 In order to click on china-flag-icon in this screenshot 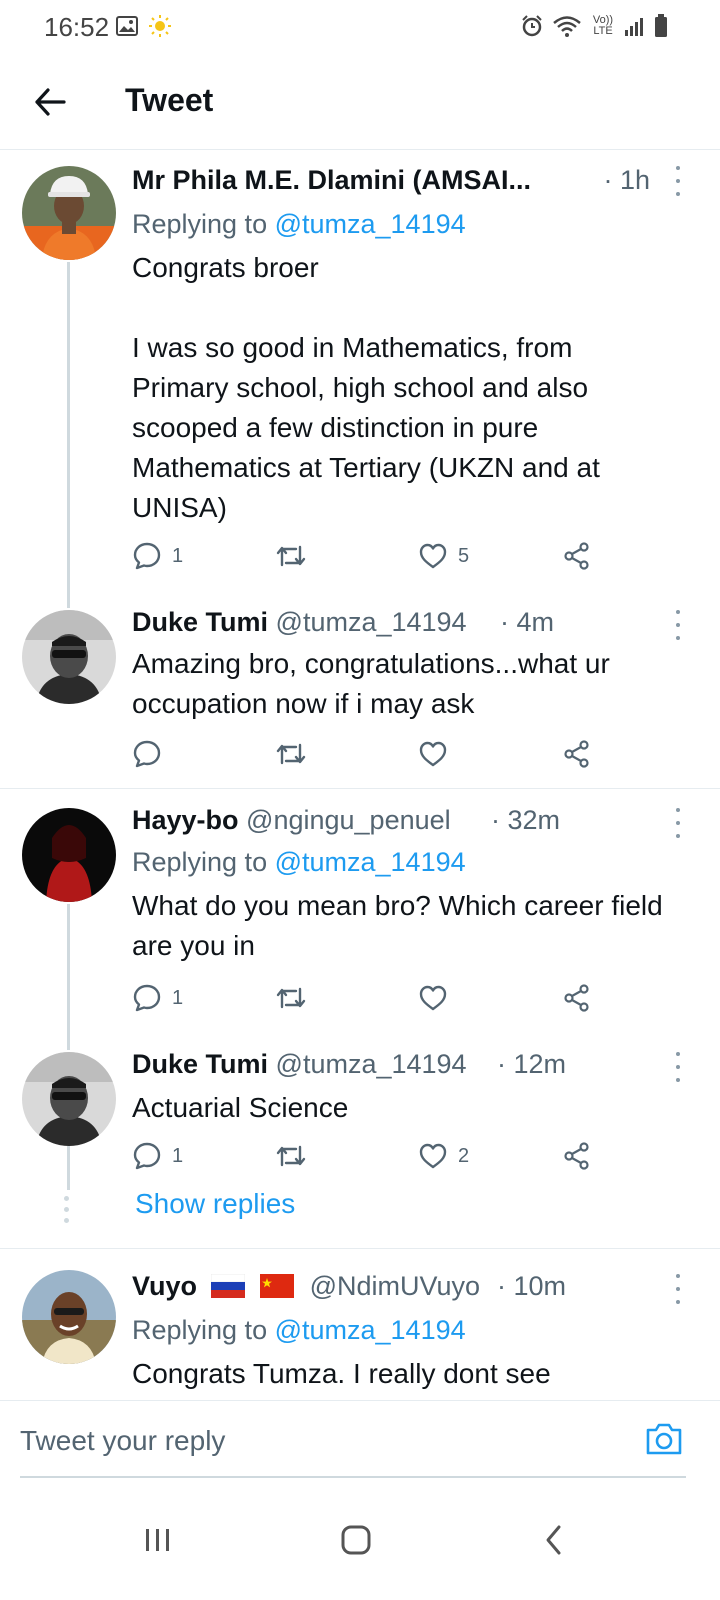, I will do `click(277, 1286)`.